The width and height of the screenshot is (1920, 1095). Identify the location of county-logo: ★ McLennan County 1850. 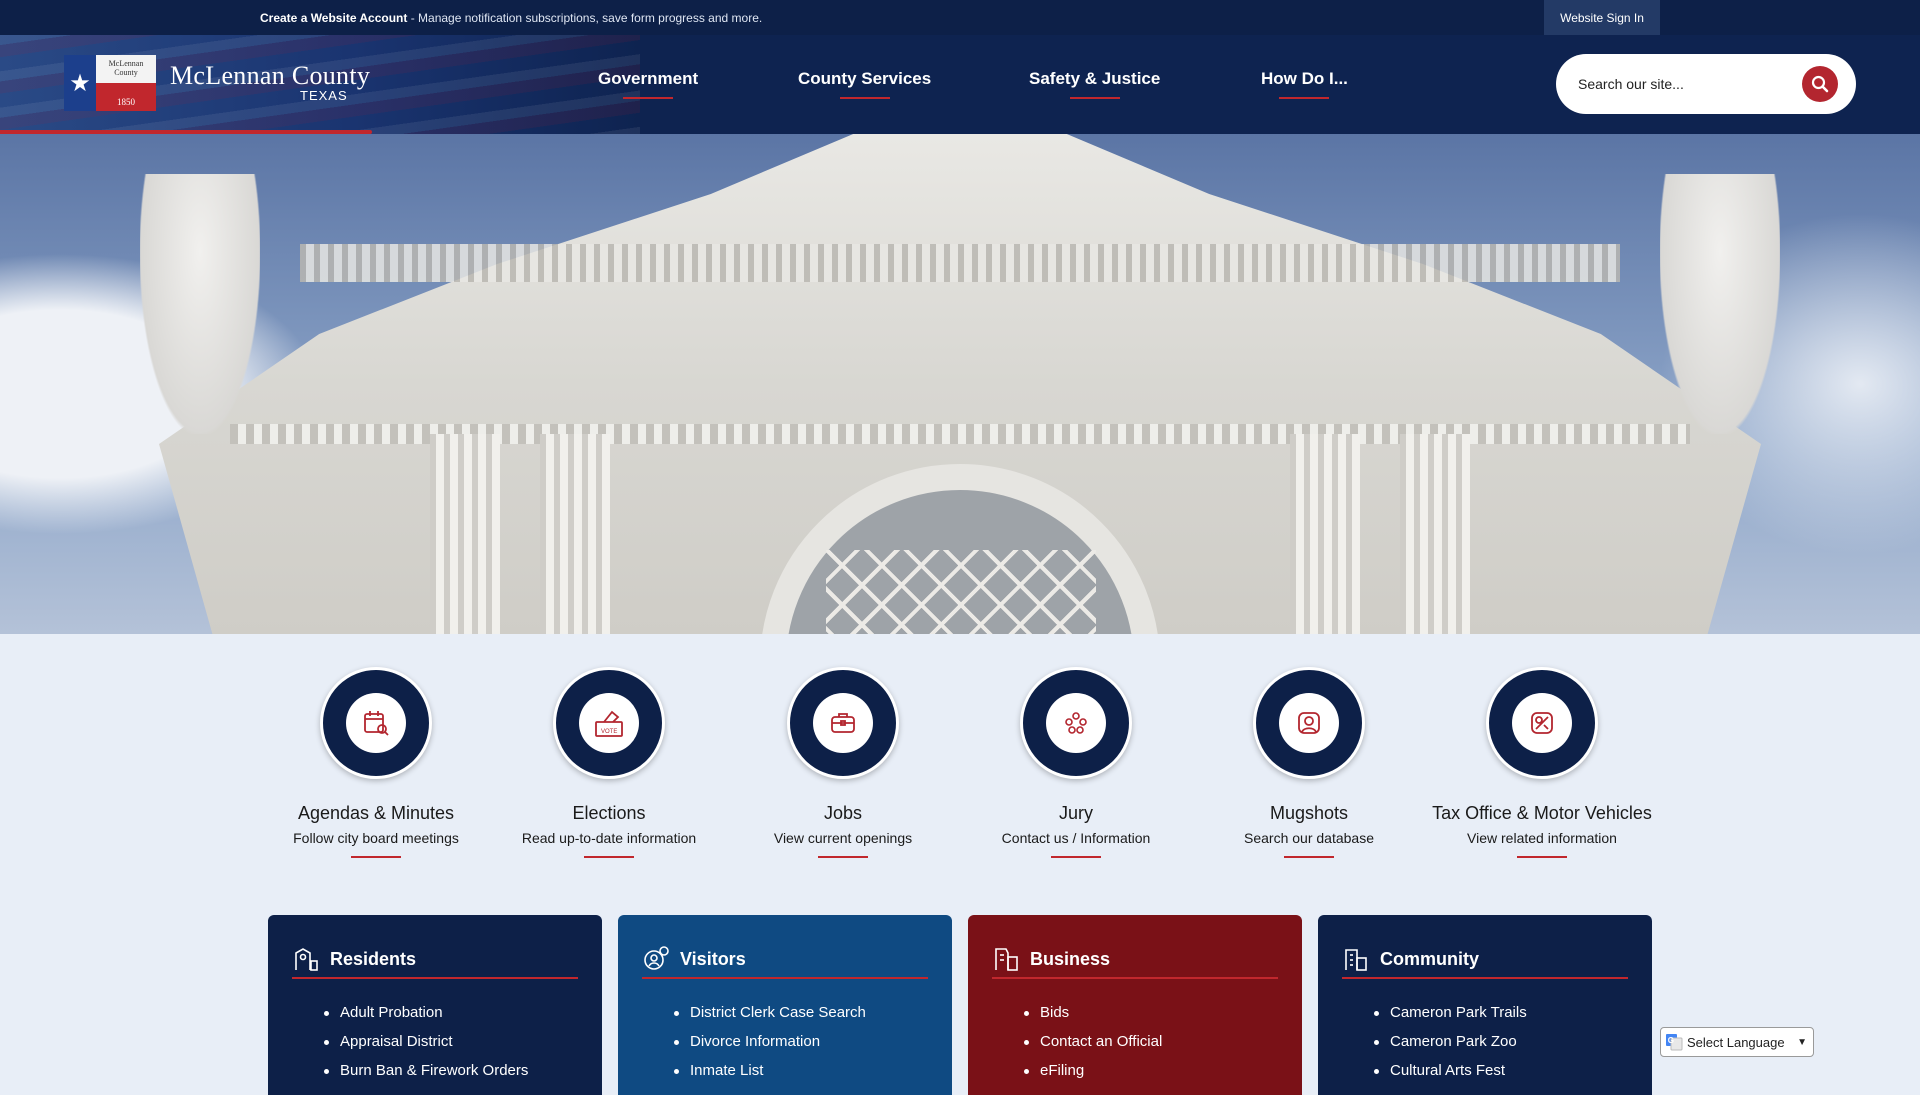
(110, 83).